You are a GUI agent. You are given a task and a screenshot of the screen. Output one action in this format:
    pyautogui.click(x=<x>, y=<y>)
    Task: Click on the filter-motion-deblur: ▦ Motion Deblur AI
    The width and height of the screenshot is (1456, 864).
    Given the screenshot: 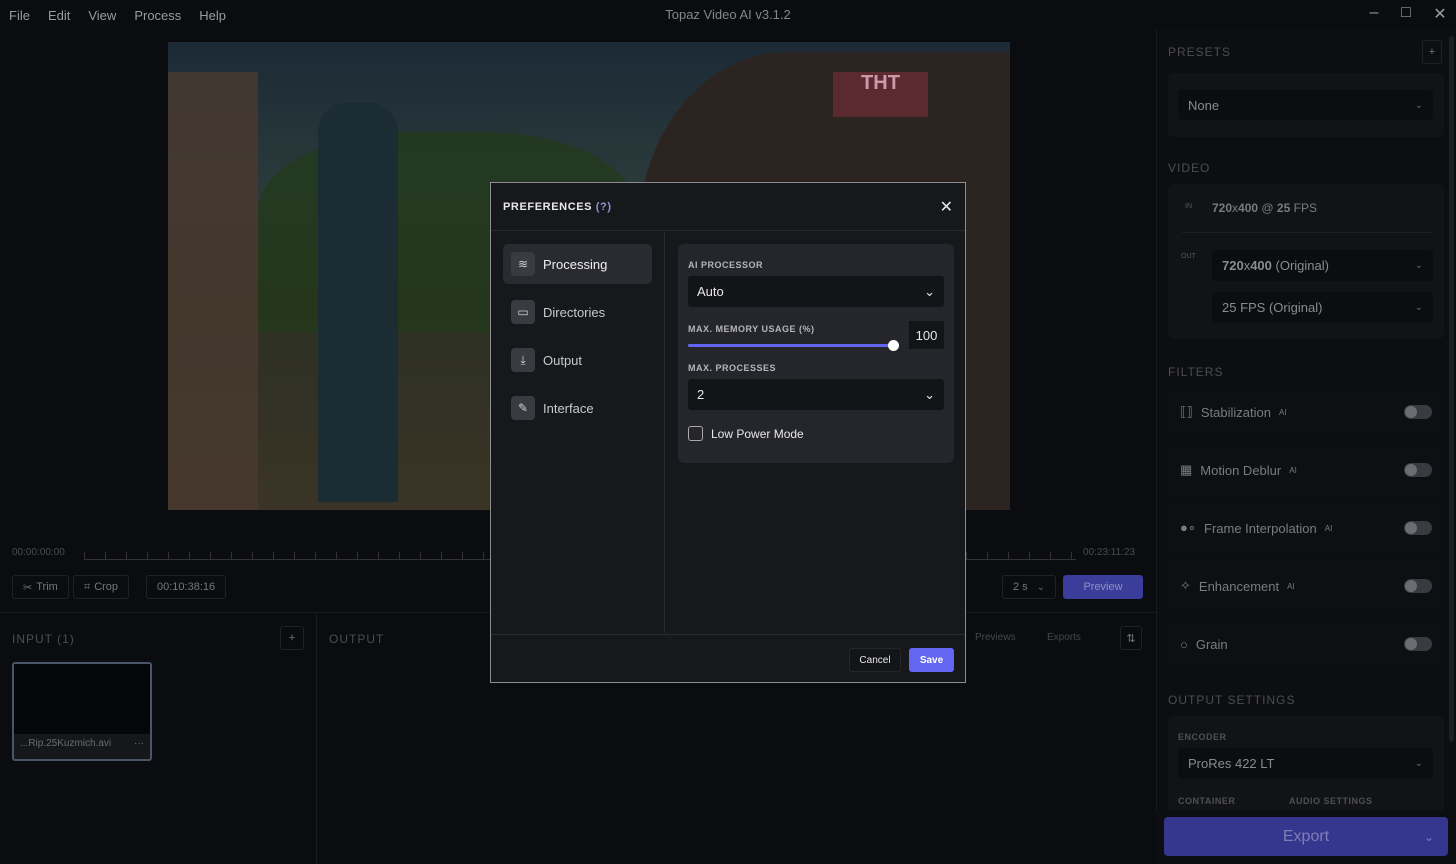 What is the action you would take?
    pyautogui.click(x=1306, y=470)
    